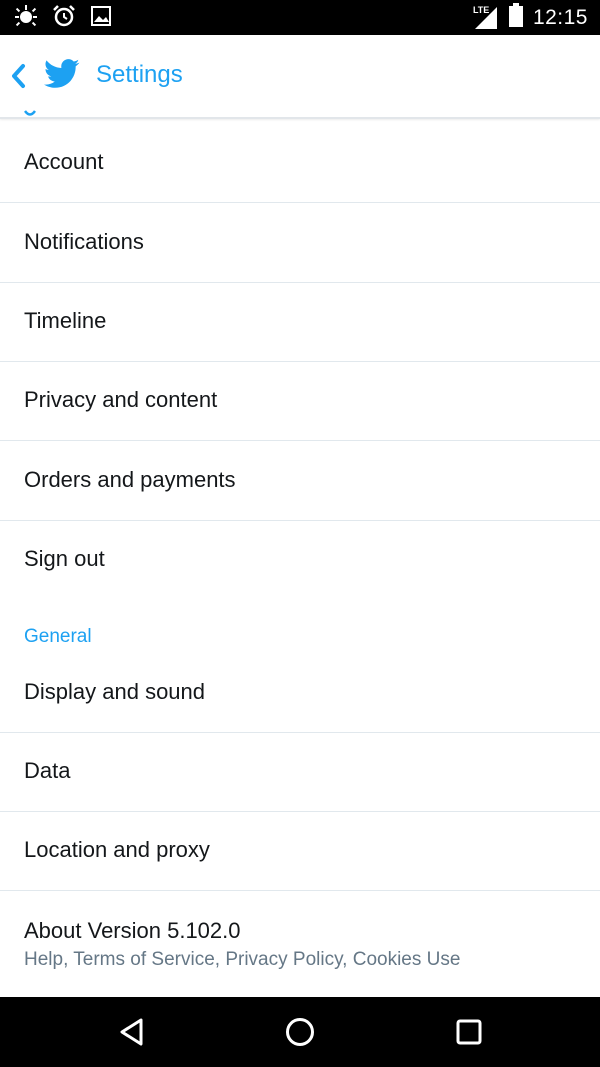 The image size is (600, 1067). What do you see at coordinates (481, 9) in the screenshot?
I see `network-type-label: LTE` at bounding box center [481, 9].